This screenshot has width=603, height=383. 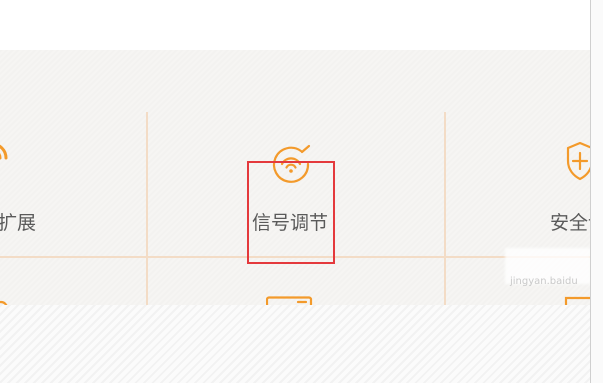 What do you see at coordinates (4, 301) in the screenshot?
I see `device-icon` at bounding box center [4, 301].